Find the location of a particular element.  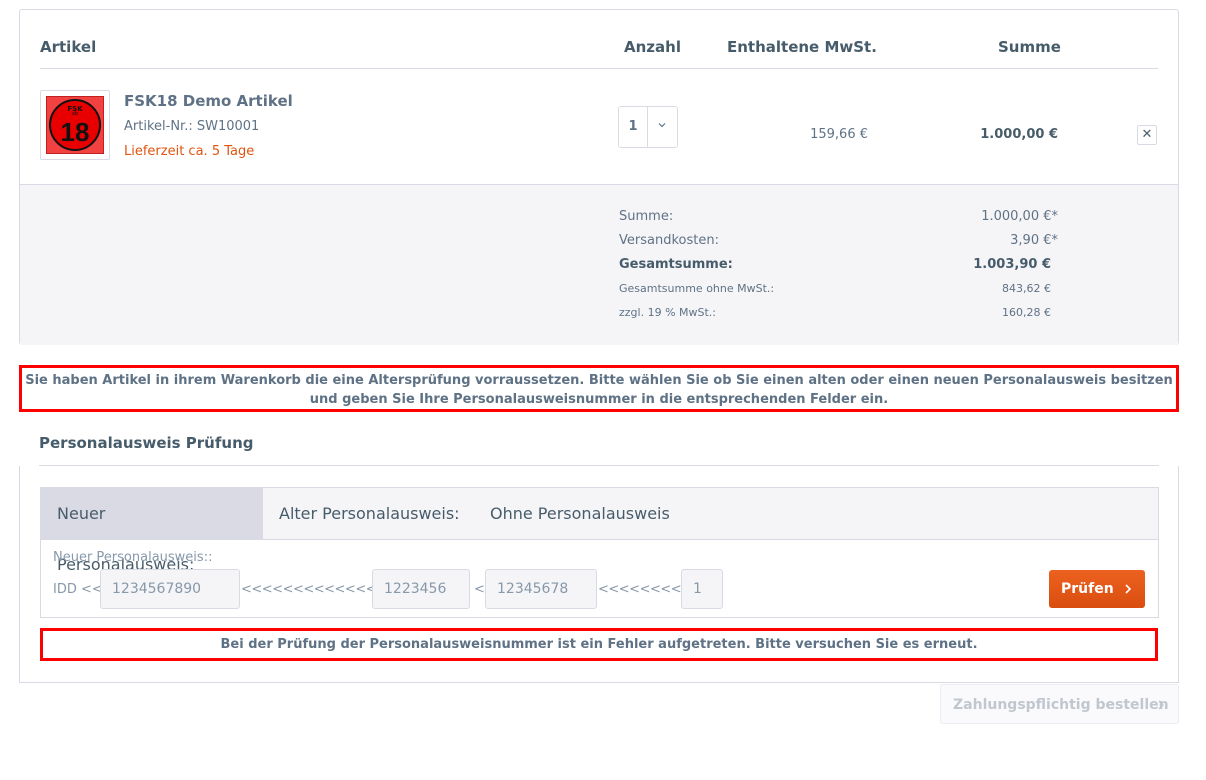

shipping-value: 3,90 €* is located at coordinates (1034, 240).